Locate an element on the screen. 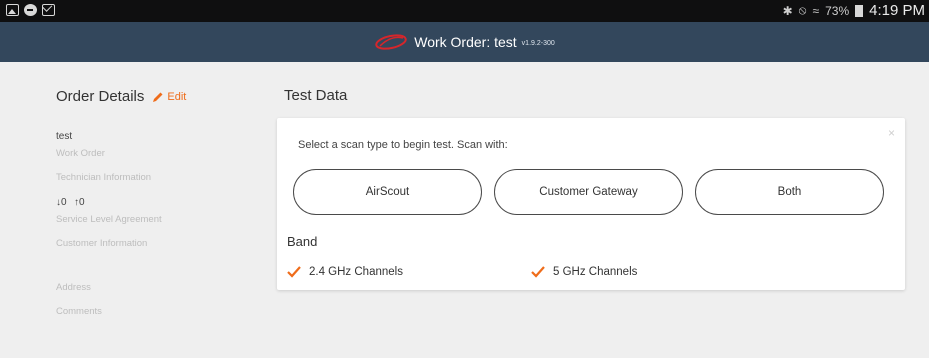  band-24ghz-checkbox: 2.4 GHz Channels is located at coordinates (345, 272).